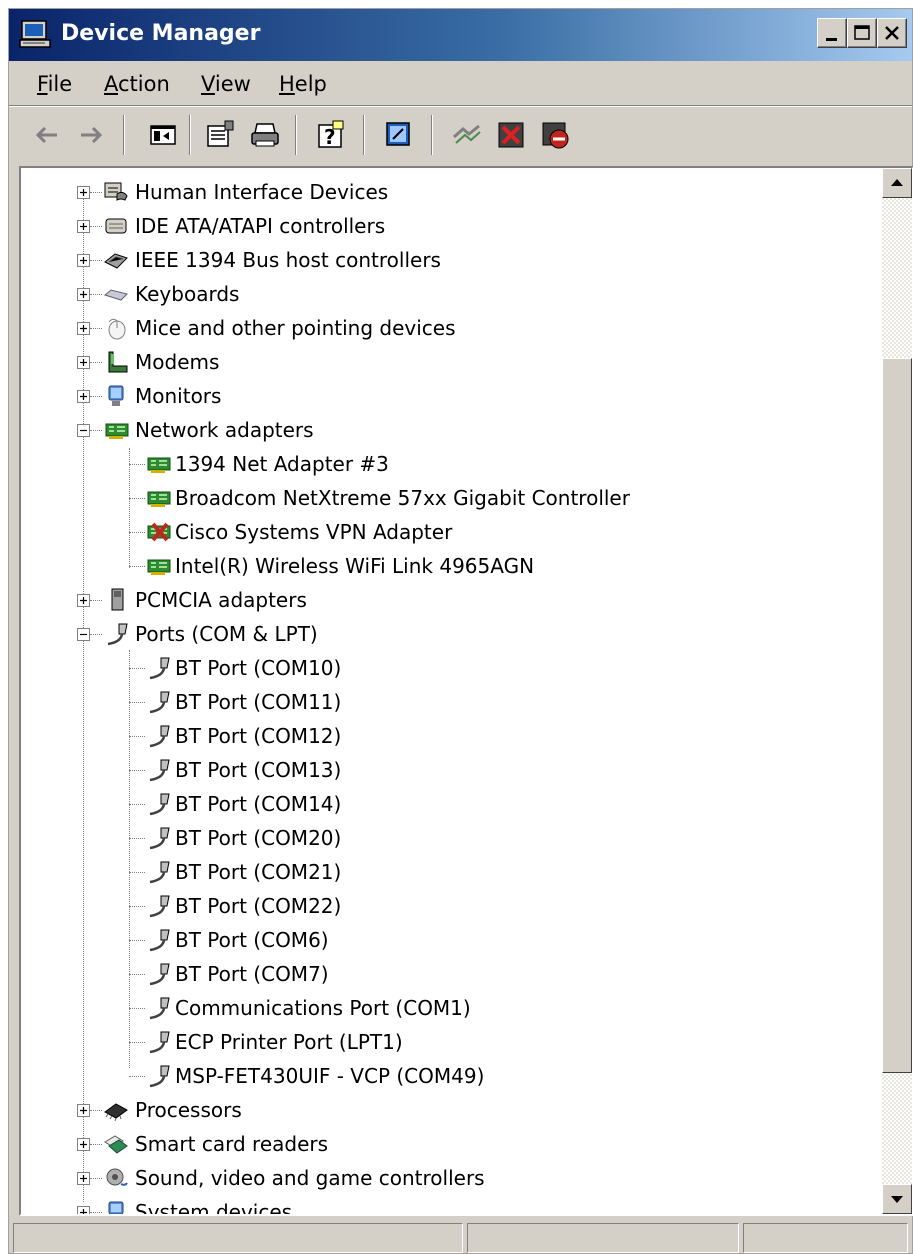 The image size is (913, 1254). Describe the element at coordinates (451, 872) in the screenshot. I see `tree-node-port: BT Port (COM21)` at that location.